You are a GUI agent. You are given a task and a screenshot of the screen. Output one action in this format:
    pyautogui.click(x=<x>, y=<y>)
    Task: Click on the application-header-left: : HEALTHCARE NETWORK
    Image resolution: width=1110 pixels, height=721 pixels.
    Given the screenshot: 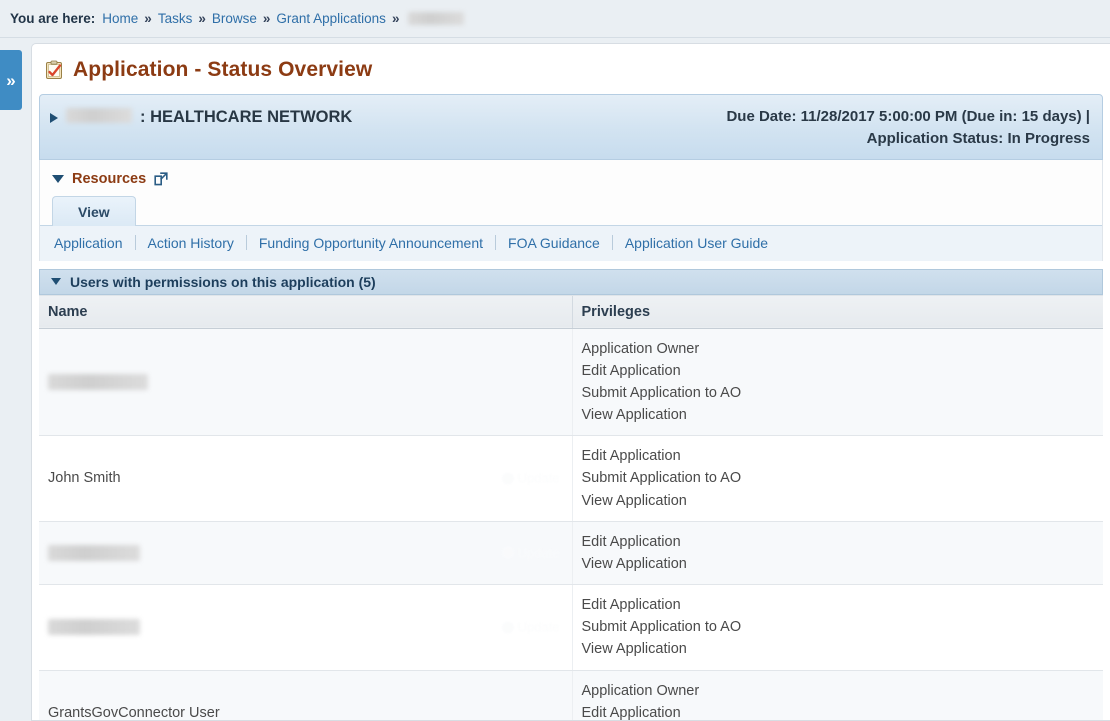 What is the action you would take?
    pyautogui.click(x=201, y=127)
    